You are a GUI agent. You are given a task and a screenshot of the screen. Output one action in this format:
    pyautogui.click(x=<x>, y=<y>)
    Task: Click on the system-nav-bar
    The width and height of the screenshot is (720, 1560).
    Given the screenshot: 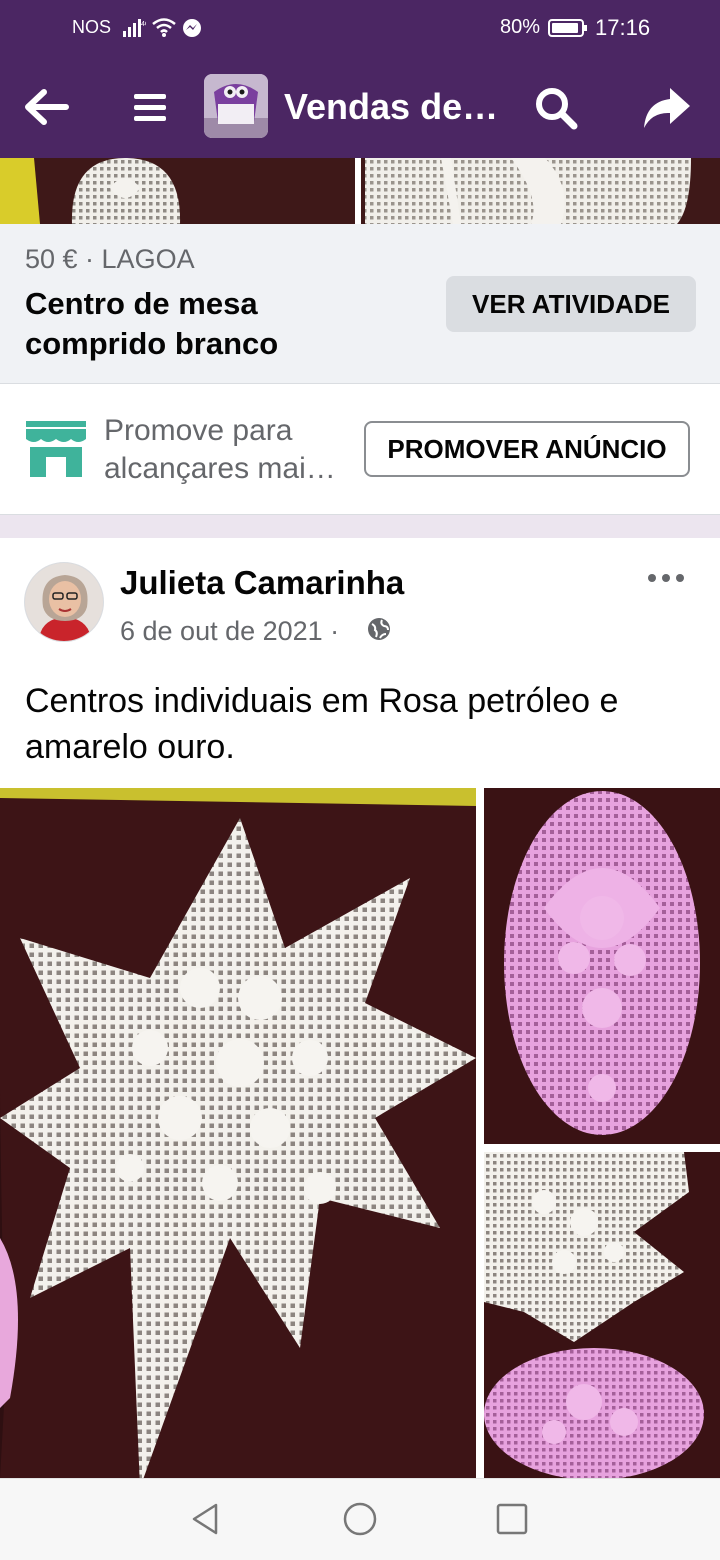 What is the action you would take?
    pyautogui.click(x=360, y=1519)
    